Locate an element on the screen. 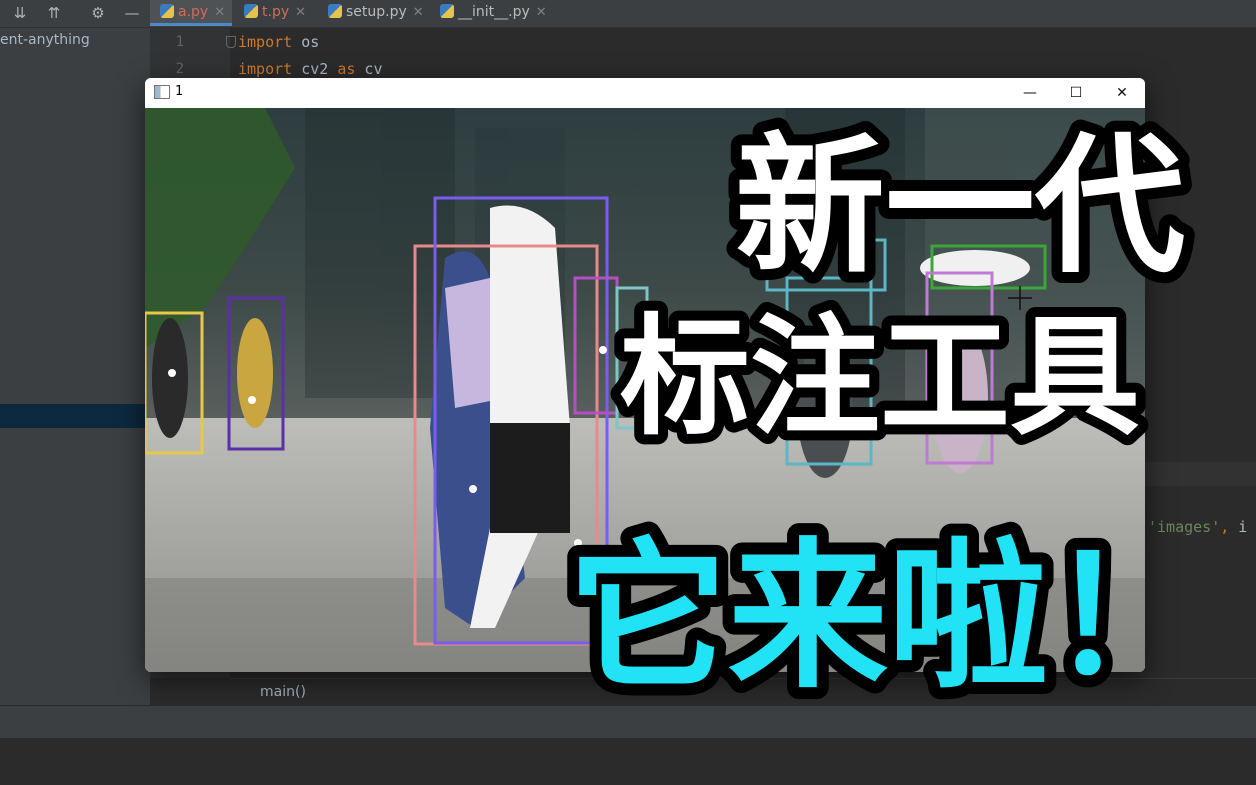  code-line-2: import cv2 as cv is located at coordinates (310, 69).